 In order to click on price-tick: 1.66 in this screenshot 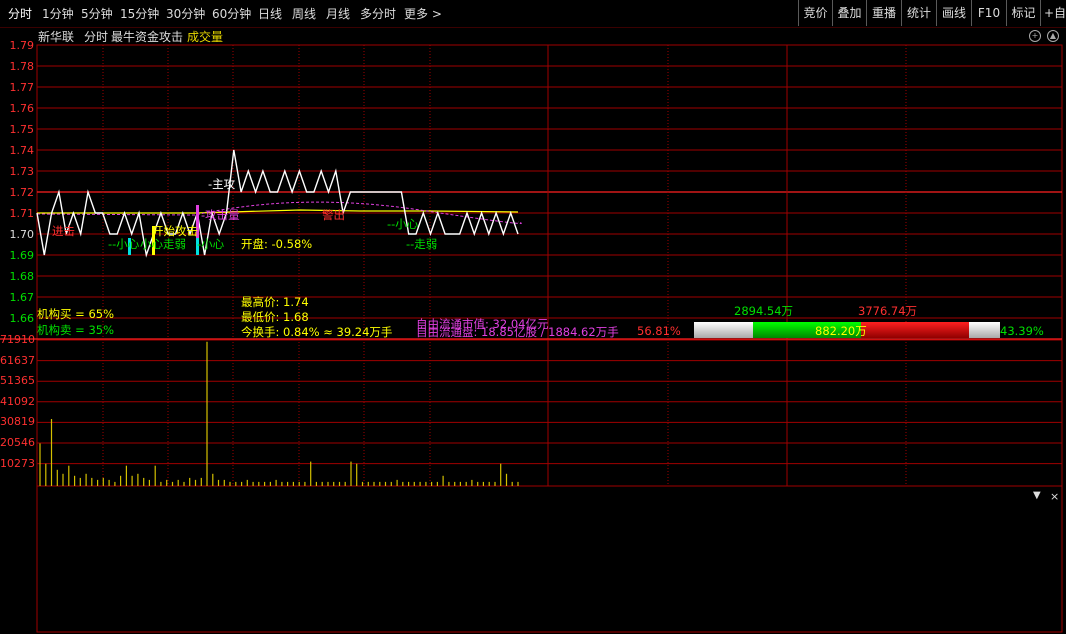, I will do `click(22, 318)`.